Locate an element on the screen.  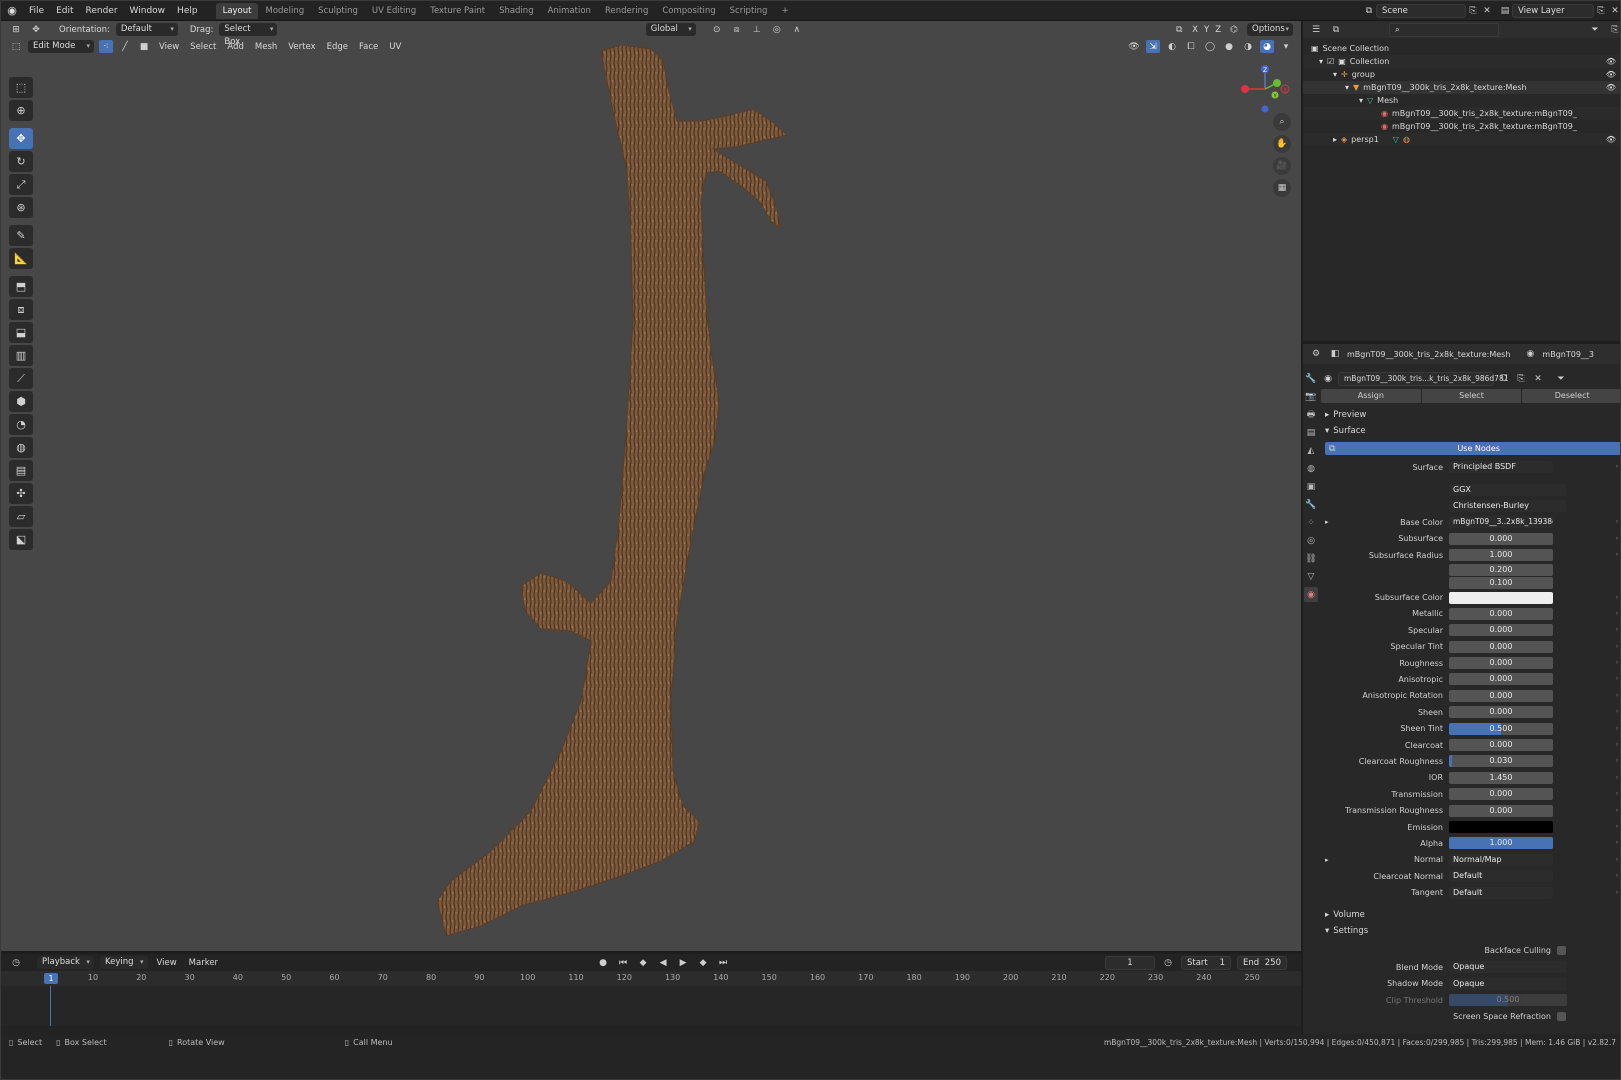
tab-uv-editing: UV Editing is located at coordinates (394, 11).